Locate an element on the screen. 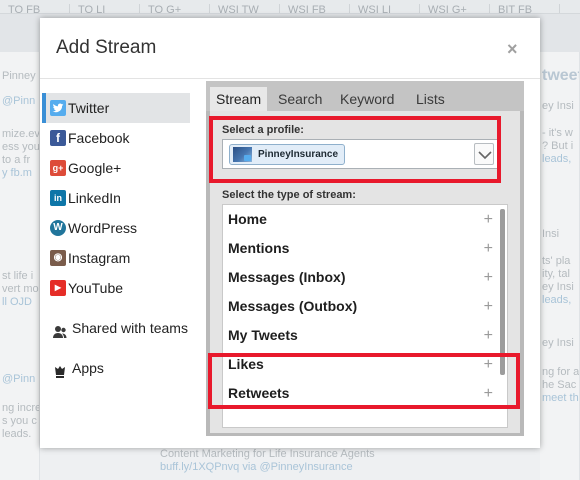 This screenshot has width=580, height=480. wordpress-icon: W is located at coordinates (58, 228).